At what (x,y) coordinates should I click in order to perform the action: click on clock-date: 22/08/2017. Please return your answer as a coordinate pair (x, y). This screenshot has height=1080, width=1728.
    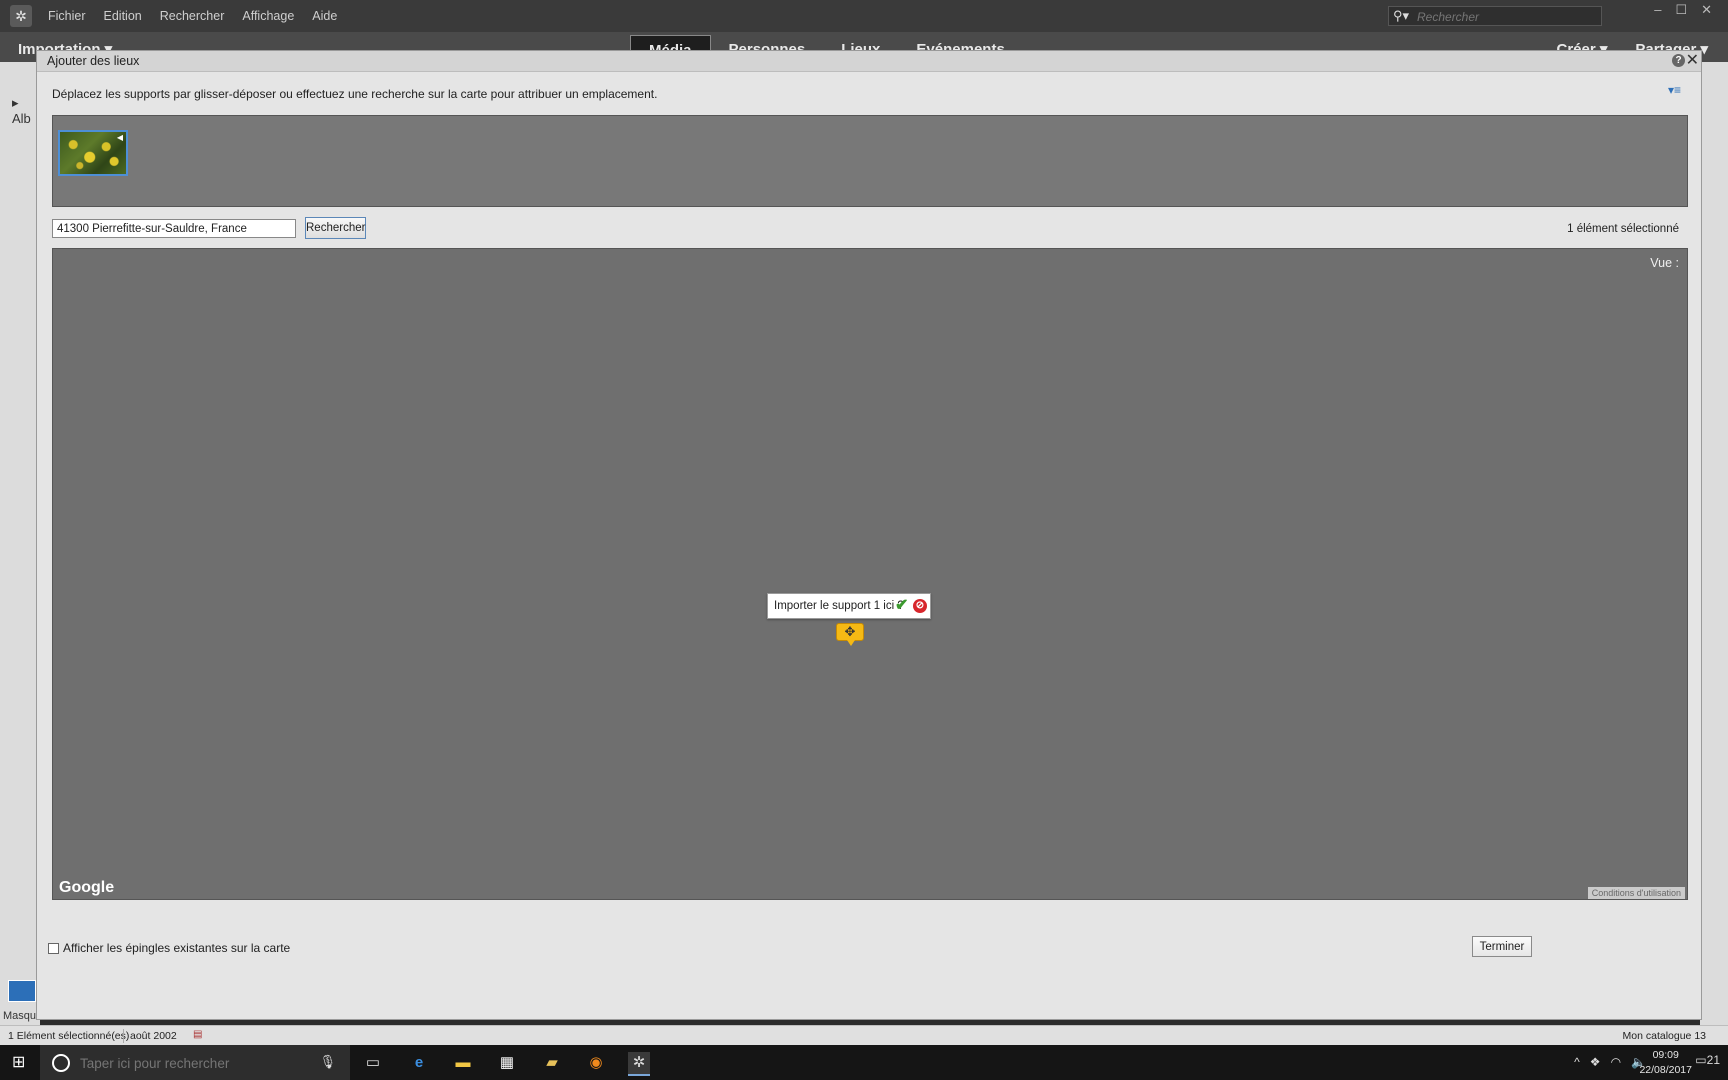
    Looking at the image, I should click on (1665, 1070).